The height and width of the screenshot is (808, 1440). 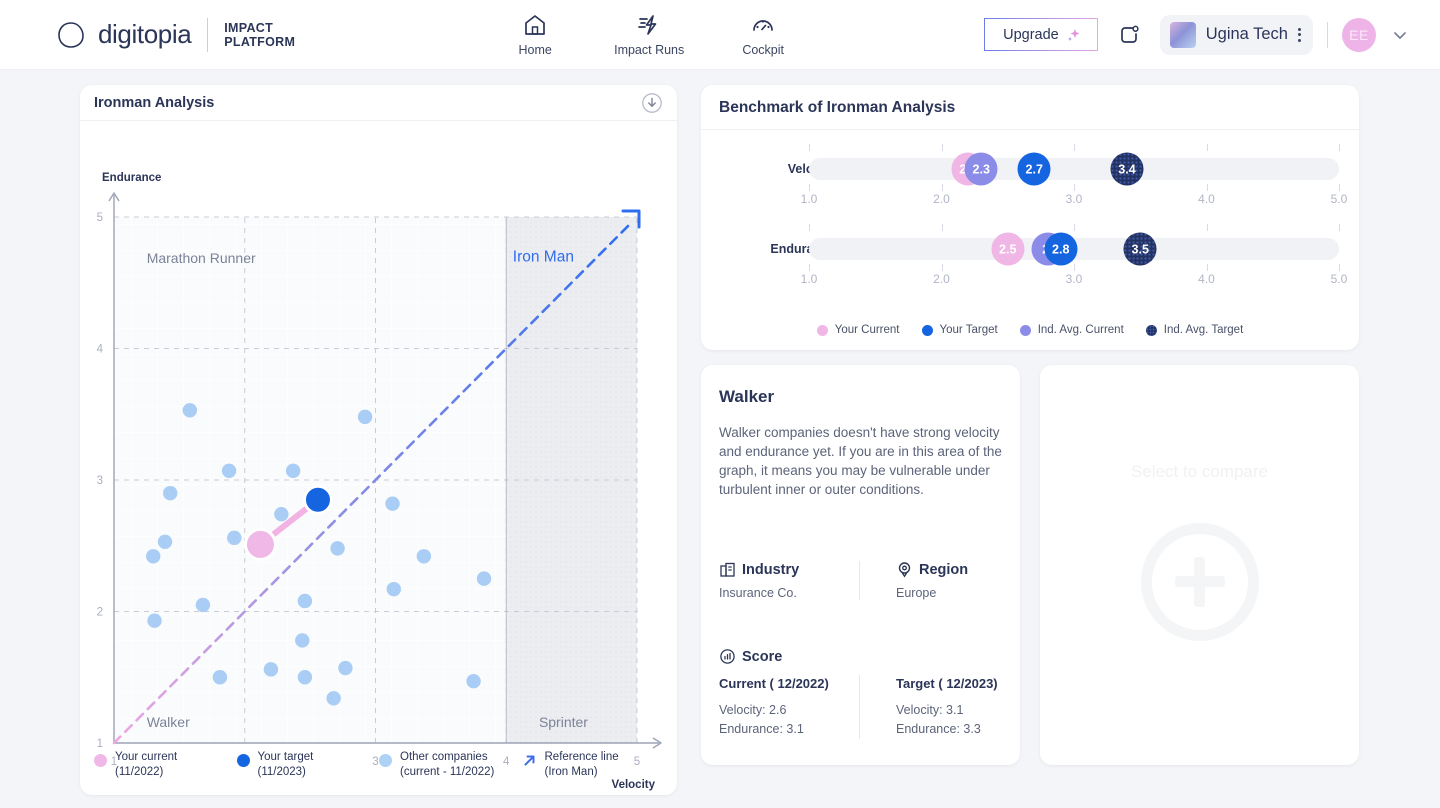 What do you see at coordinates (771, 569) in the screenshot?
I see `industry-label: Industry` at bounding box center [771, 569].